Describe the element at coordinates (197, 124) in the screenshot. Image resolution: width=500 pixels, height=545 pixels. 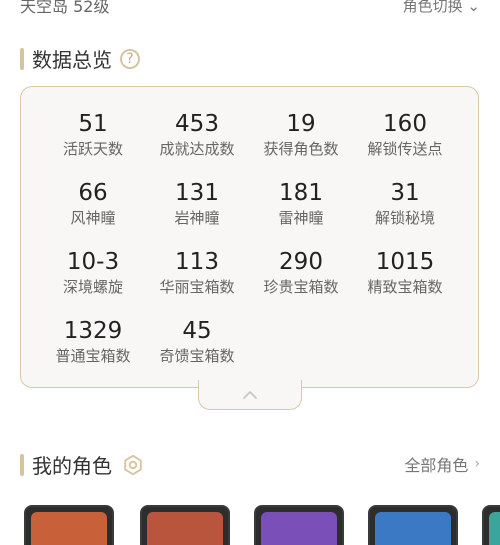
I see `stat-value: 453` at that location.